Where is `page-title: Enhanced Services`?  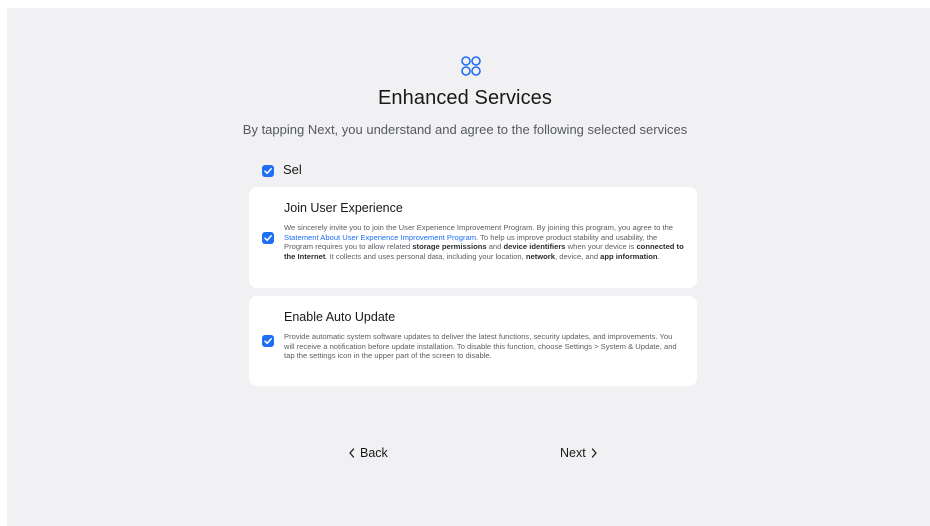
page-title: Enhanced Services is located at coordinates (465, 98).